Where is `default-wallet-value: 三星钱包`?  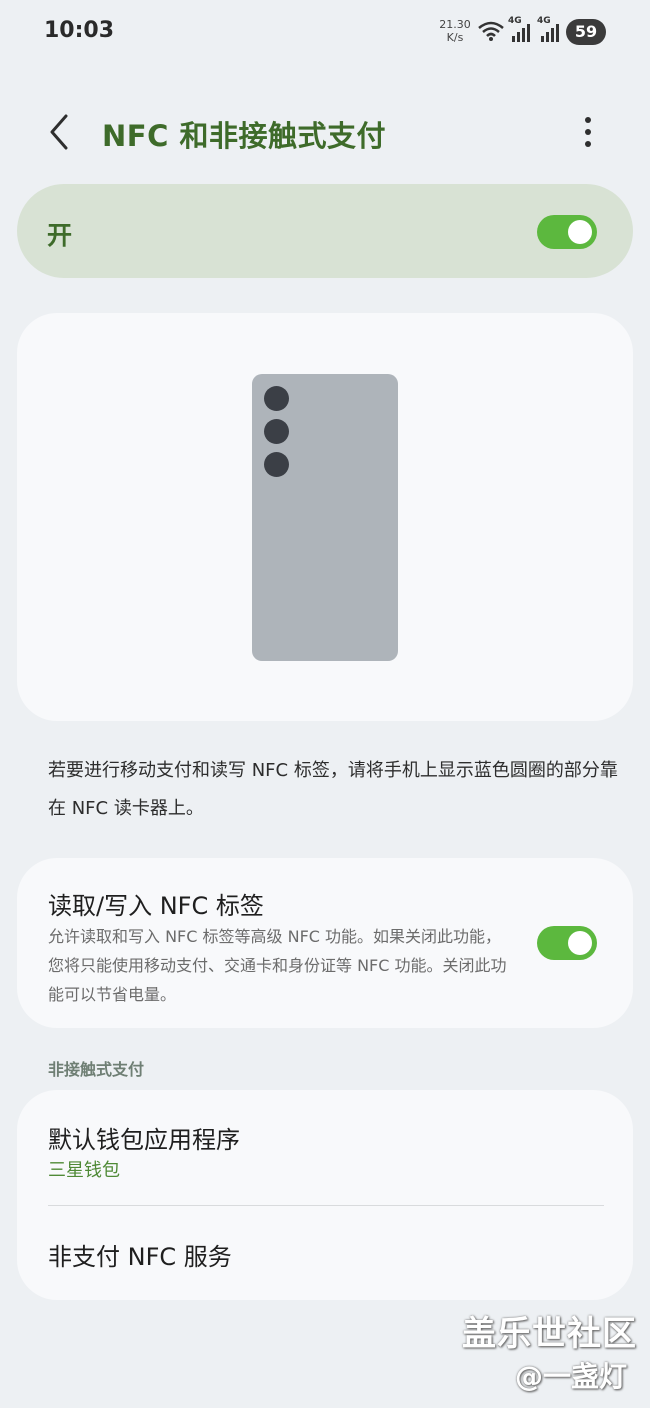
default-wallet-value: 三星钱包 is located at coordinates (84, 1170).